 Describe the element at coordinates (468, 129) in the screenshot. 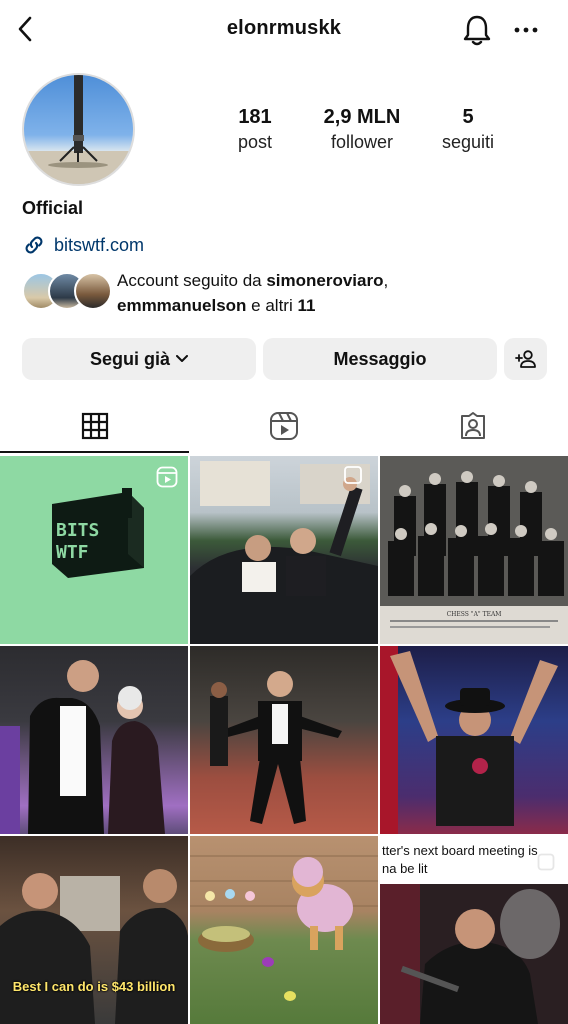

I see `stat-following: 5 seguiti` at that location.